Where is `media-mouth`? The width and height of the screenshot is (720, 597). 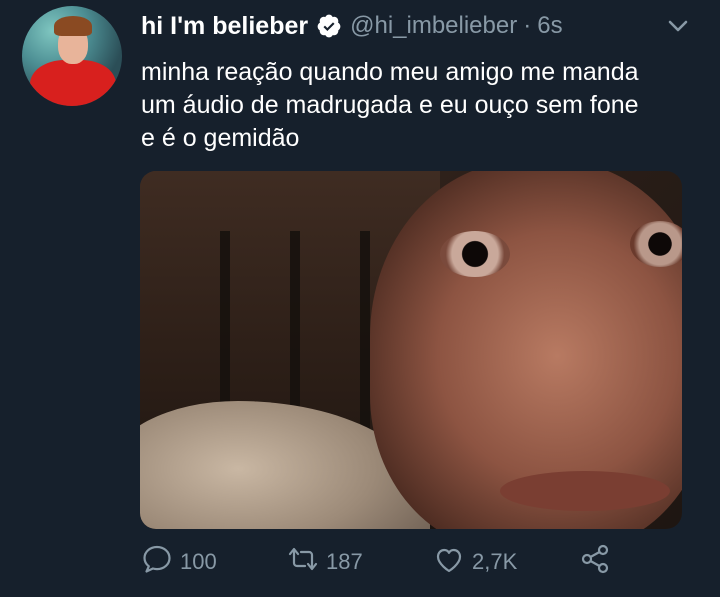
media-mouth is located at coordinates (585, 491).